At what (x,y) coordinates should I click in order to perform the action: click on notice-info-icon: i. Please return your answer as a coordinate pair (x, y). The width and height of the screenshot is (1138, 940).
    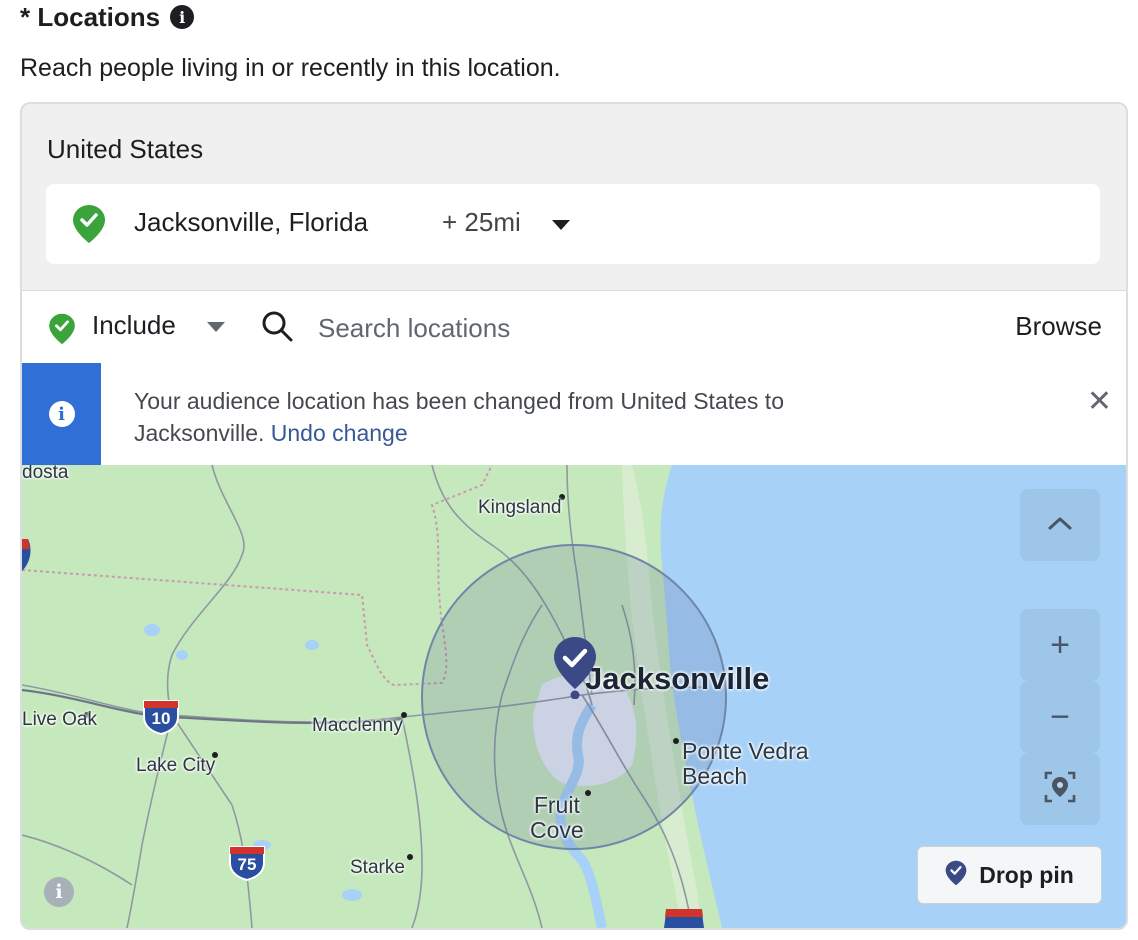
    Looking at the image, I should click on (61, 414).